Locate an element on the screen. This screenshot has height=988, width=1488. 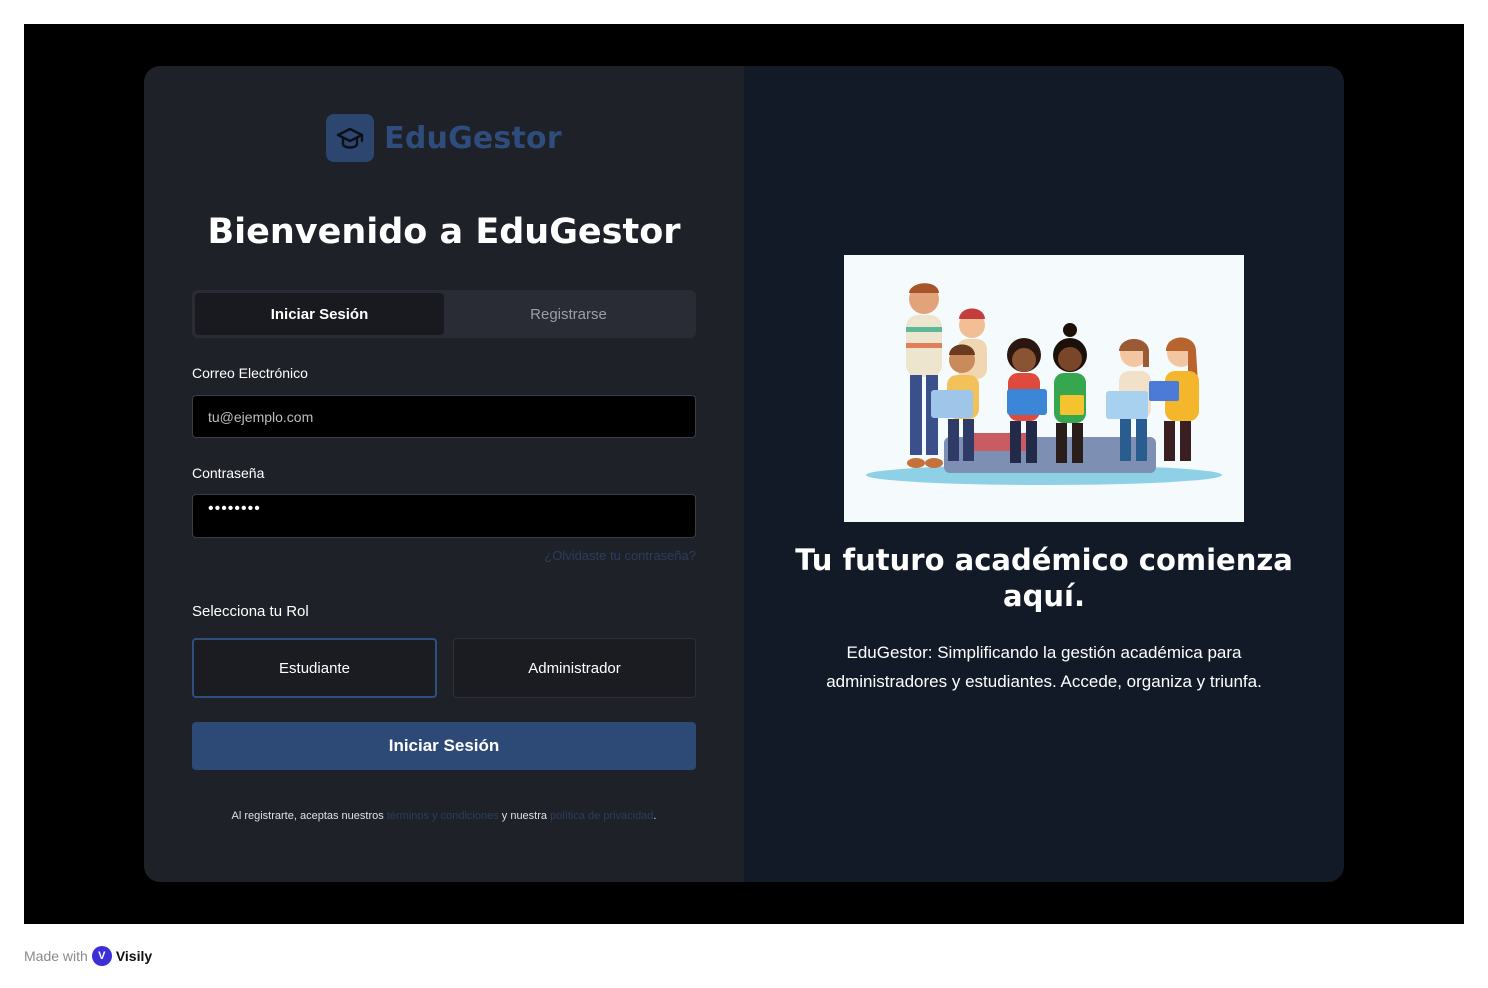
terms-suffix: . is located at coordinates (655, 816).